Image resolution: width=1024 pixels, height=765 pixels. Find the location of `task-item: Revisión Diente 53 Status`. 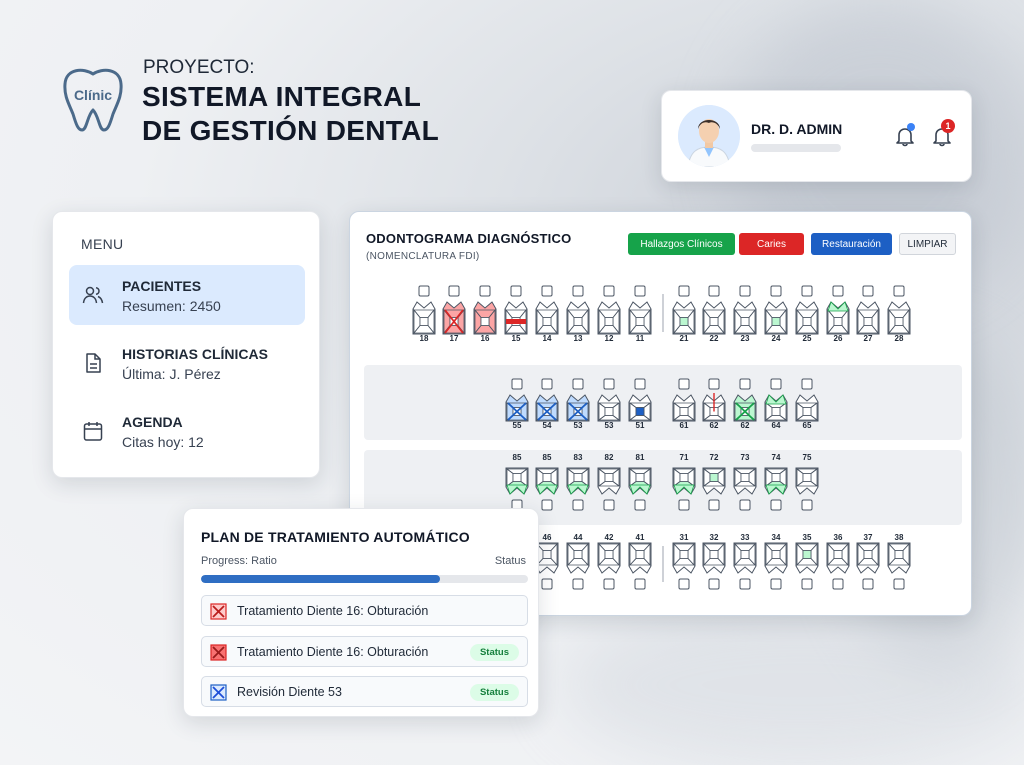

task-item: Revisión Diente 53 Status is located at coordinates (364, 691).